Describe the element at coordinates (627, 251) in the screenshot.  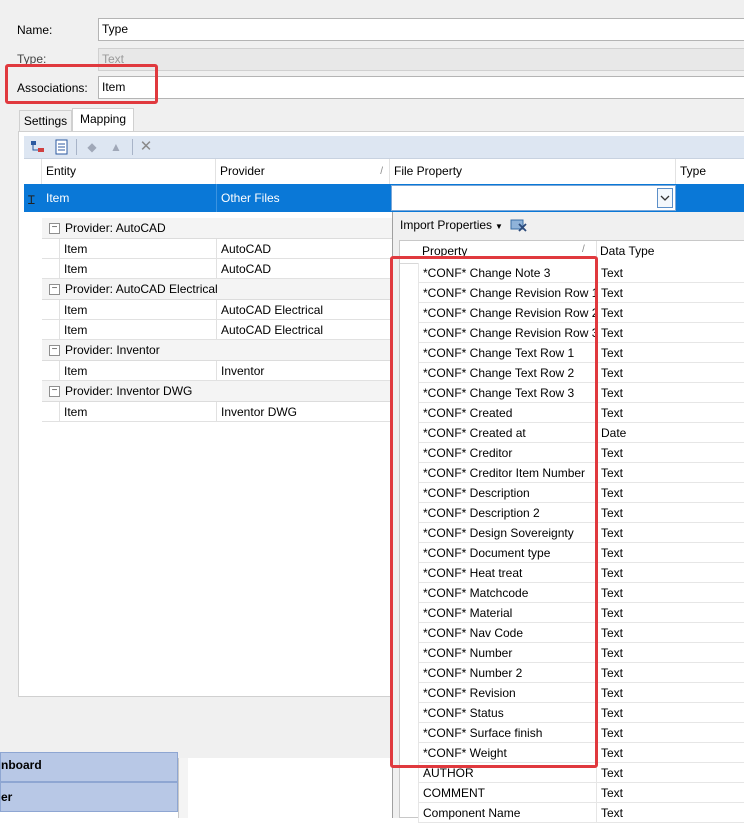
I see `column-header-data-type: Data Type` at that location.